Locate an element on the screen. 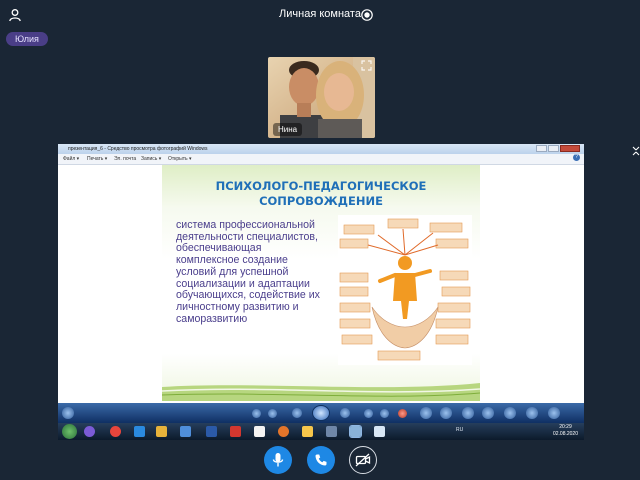 This screenshot has width=640, height=480. record-icon is located at coordinates (367, 15).